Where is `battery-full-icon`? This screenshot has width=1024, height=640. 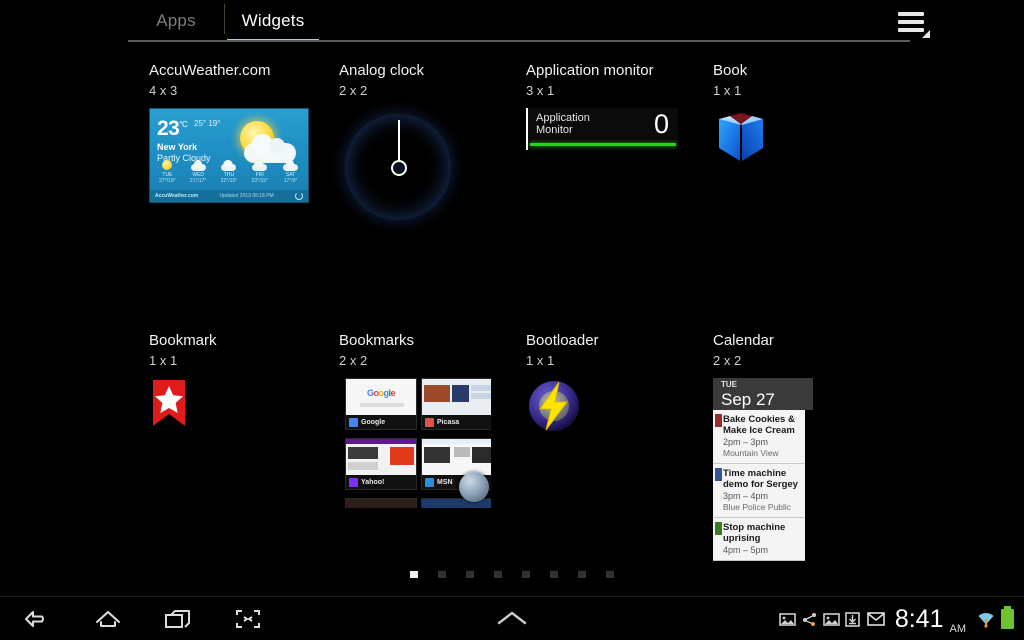 battery-full-icon is located at coordinates (1007, 617).